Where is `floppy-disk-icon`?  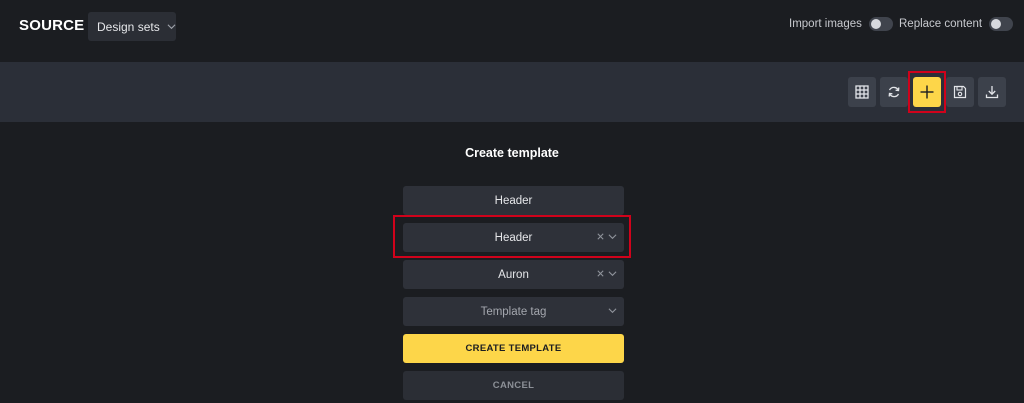
floppy-disk-icon is located at coordinates (960, 92).